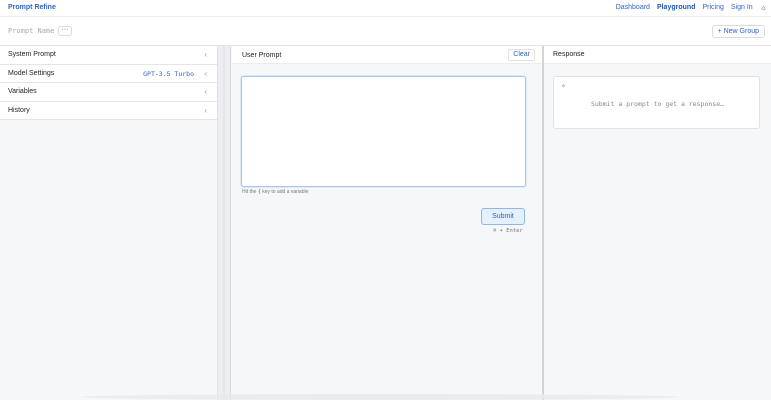 Image resolution: width=771 pixels, height=400 pixels. What do you see at coordinates (108, 55) in the screenshot?
I see `sidebar-item-system-prompt: System Prompt ‹` at bounding box center [108, 55].